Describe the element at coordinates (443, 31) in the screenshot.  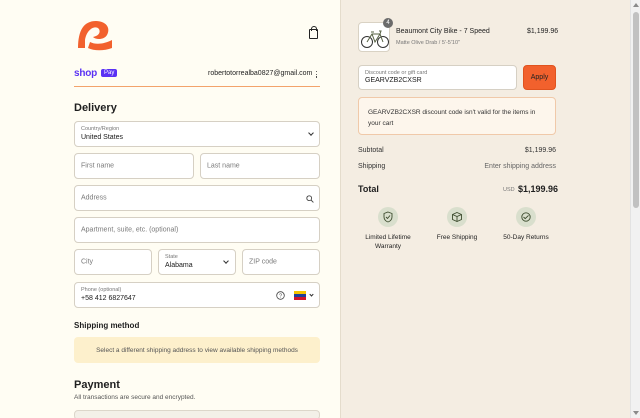
I see `product-name: Beaumont City Bike - 7 Speed` at that location.